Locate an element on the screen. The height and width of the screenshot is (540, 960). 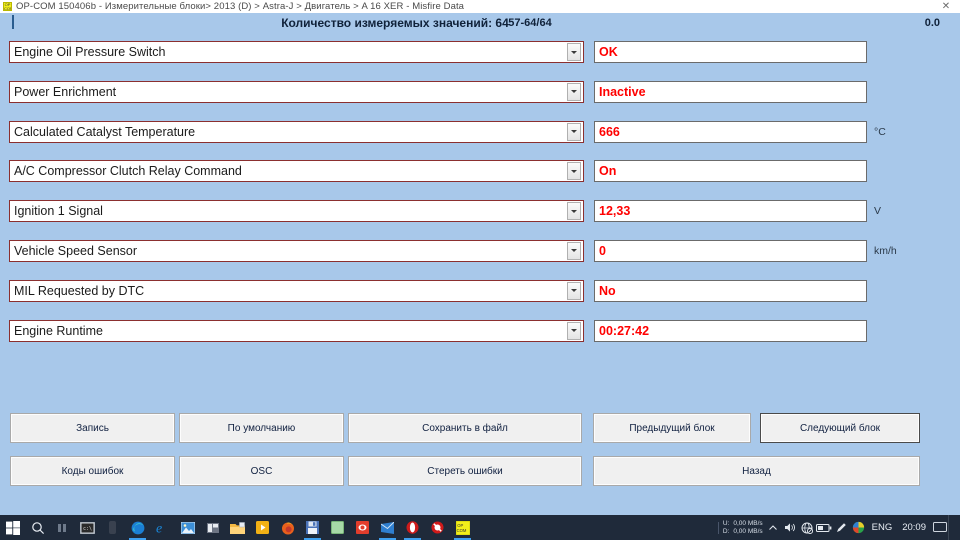
taskbar-tray: U: D: 0,00 MB/s 0,00 MB/s ENG 20:09 is located at coordinates (837, 527).